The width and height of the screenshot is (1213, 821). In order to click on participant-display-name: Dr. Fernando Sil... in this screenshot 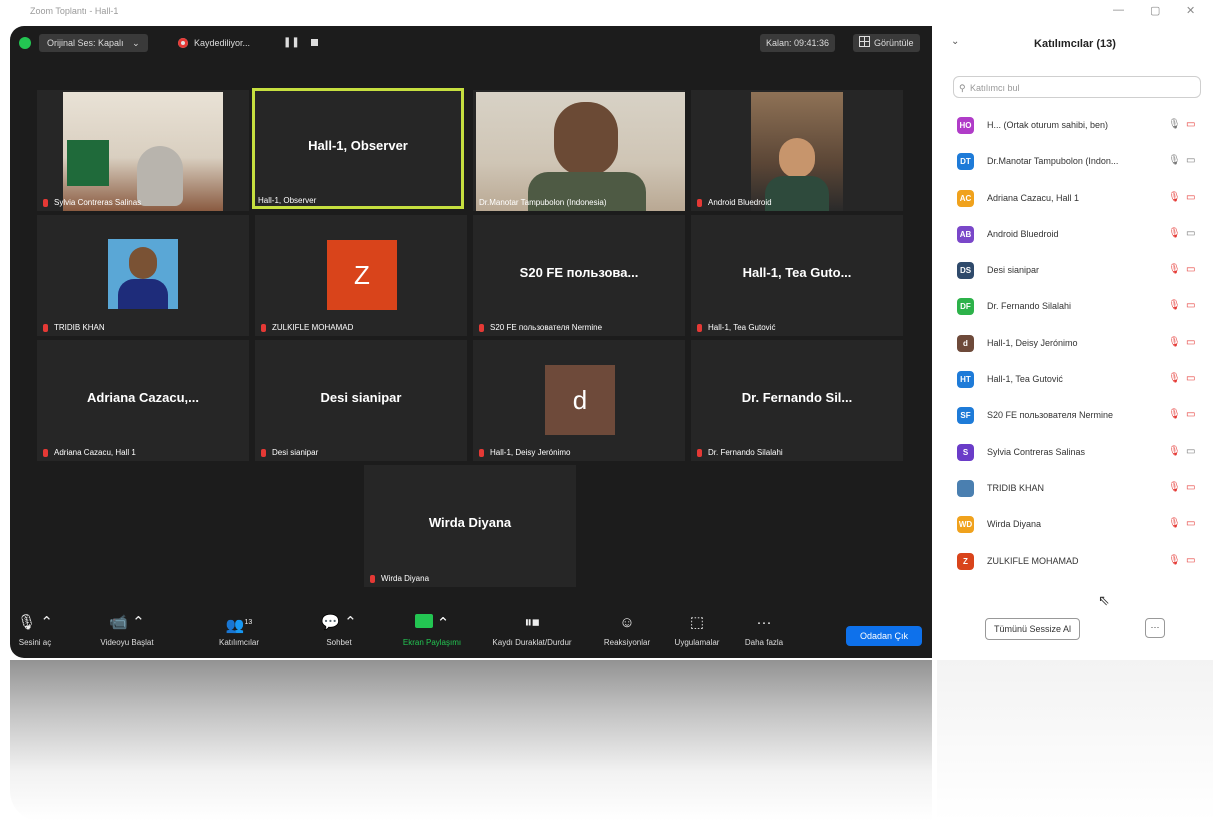, I will do `click(797, 397)`.